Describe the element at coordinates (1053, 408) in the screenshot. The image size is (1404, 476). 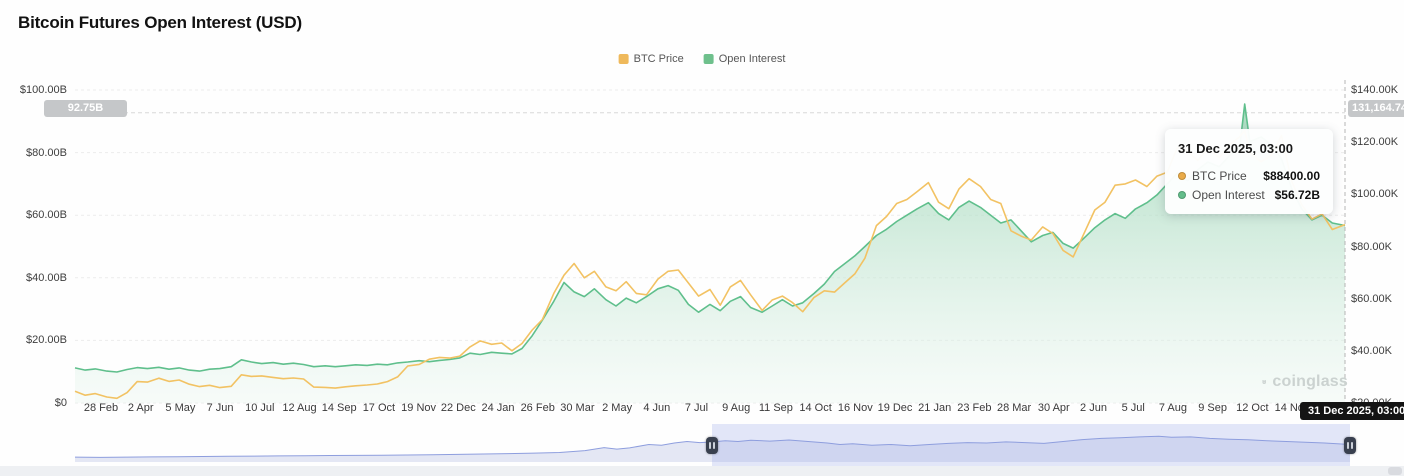
I see `x-axis-tick-label: 30 Apr` at that location.